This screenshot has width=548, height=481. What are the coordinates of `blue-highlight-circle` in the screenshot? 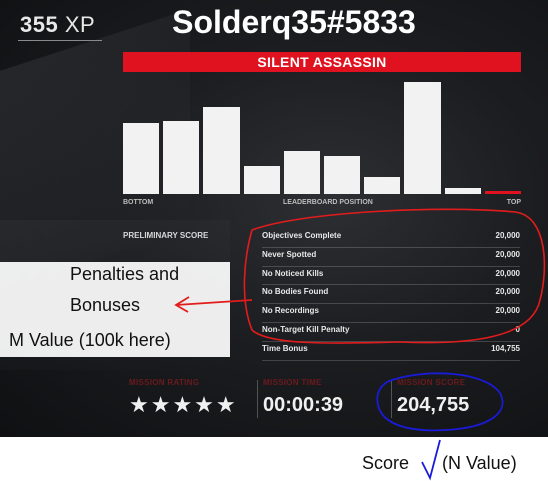 It's located at (440, 402).